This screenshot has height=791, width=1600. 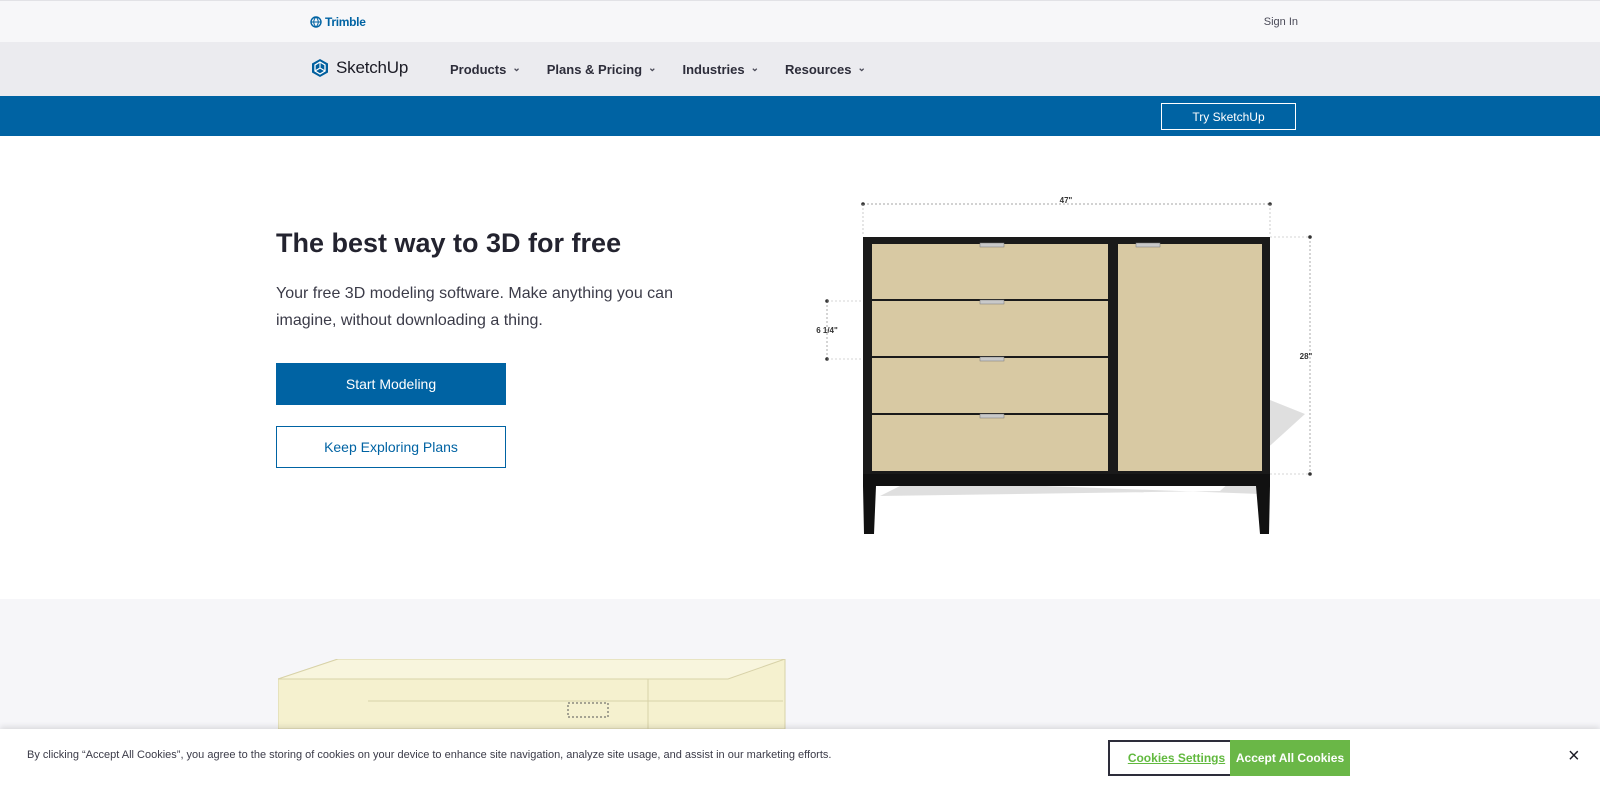 What do you see at coordinates (1064, 365) in the screenshot?
I see `dresser-illustration: 47" 28" 6 1/4"` at bounding box center [1064, 365].